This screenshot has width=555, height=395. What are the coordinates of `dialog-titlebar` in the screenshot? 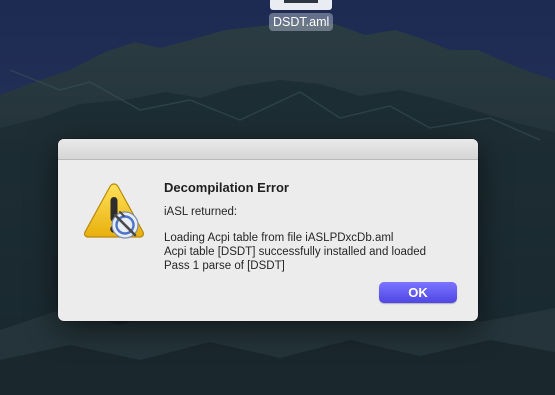 It's located at (268, 149).